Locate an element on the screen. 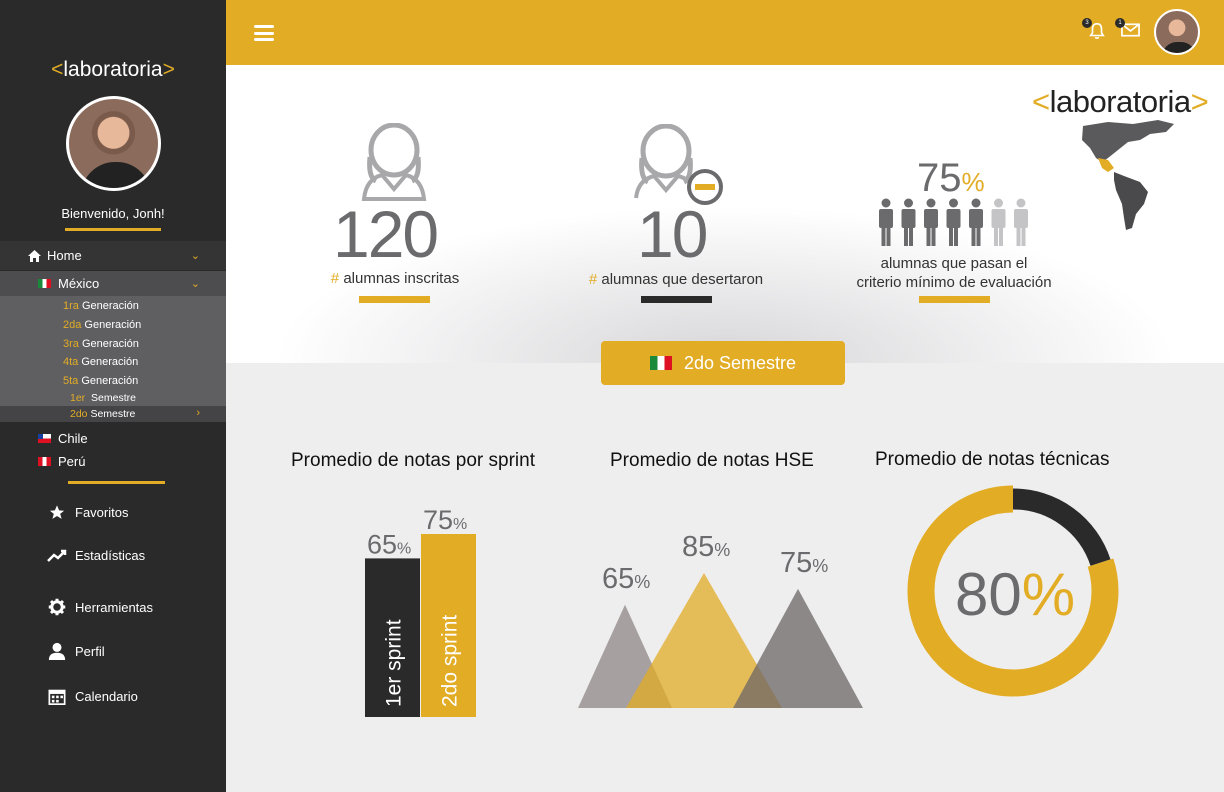 Image resolution: width=1224 pixels, height=792 pixels. triangle-value-label: 85% is located at coordinates (706, 547).